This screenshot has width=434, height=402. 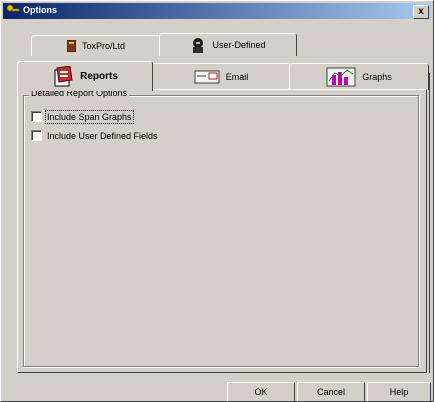 I want to click on include-user-defined-fields-label: Include User Defined Fields, so click(x=102, y=135).